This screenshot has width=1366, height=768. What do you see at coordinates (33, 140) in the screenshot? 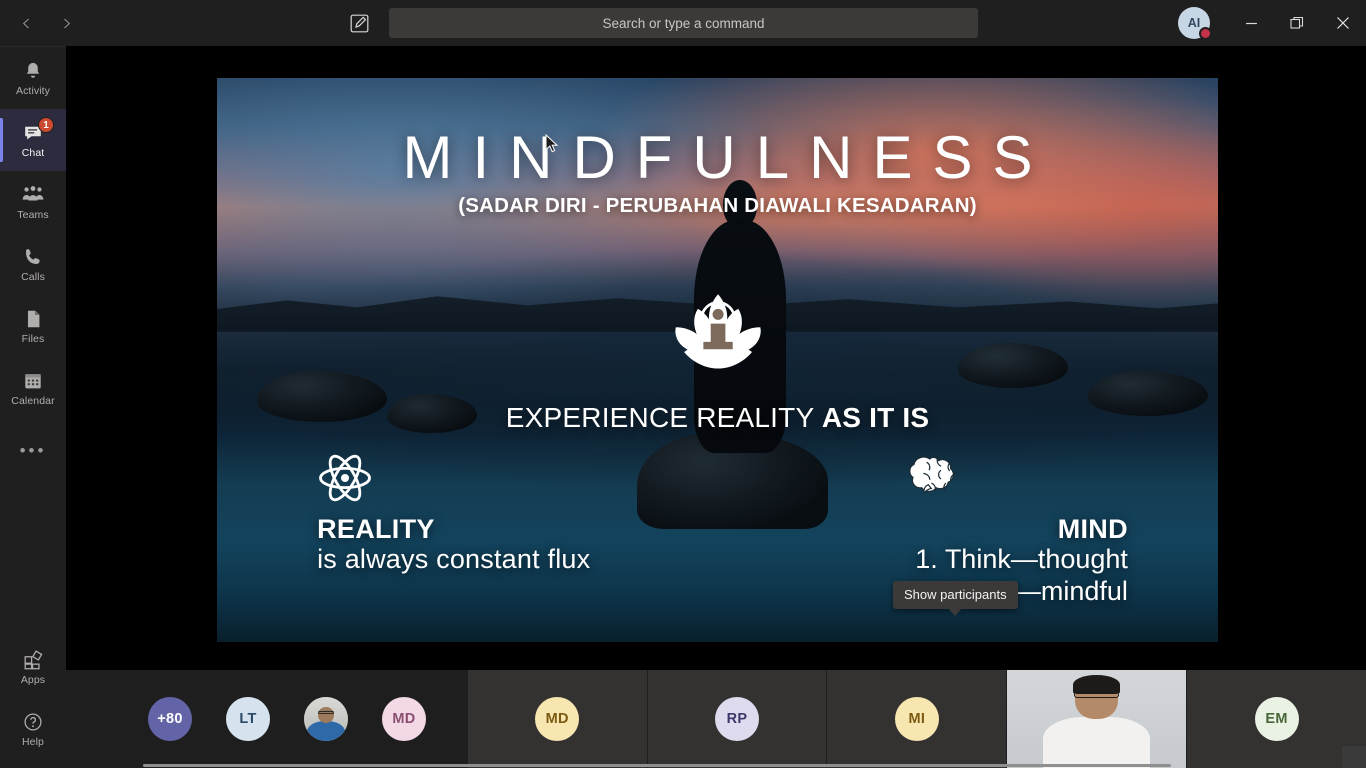
I see `sidebar-item-chat: 1 Chat` at bounding box center [33, 140].